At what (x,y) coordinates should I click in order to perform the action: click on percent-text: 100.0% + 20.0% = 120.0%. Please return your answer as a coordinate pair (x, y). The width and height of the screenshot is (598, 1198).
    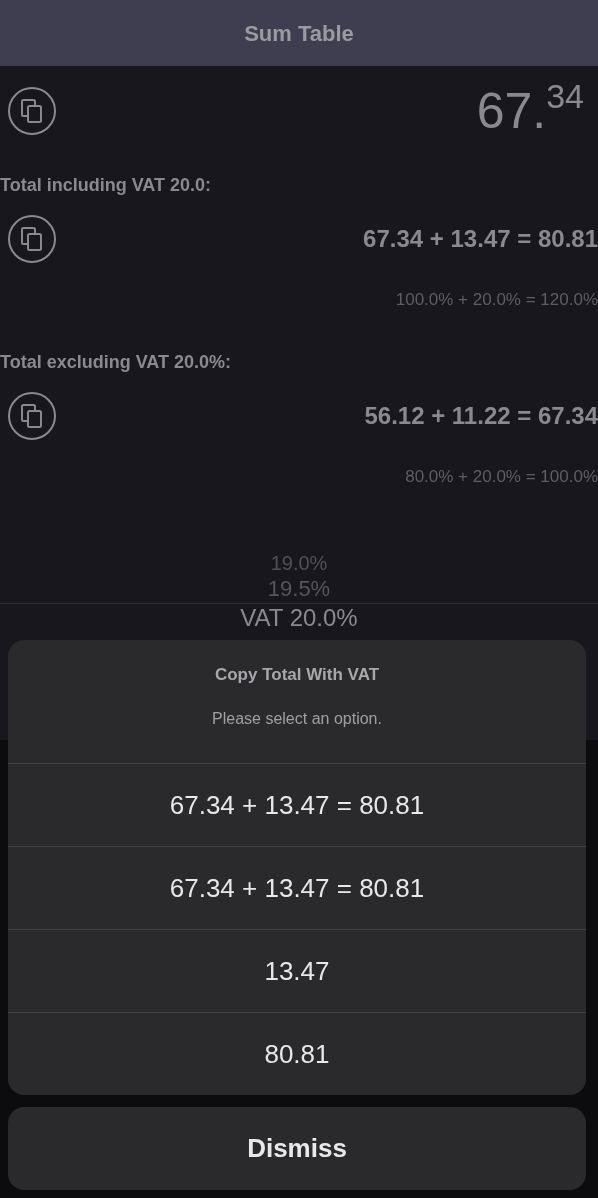
    Looking at the image, I should click on (496, 300).